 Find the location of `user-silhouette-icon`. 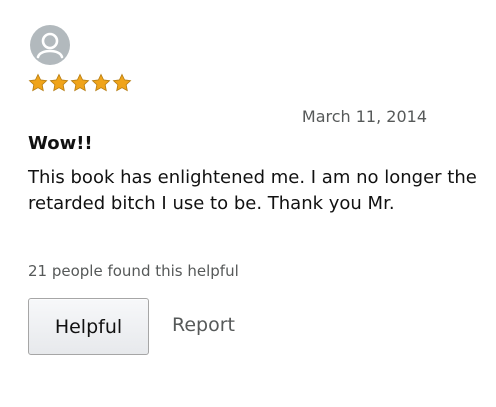

user-silhouette-icon is located at coordinates (50, 45).